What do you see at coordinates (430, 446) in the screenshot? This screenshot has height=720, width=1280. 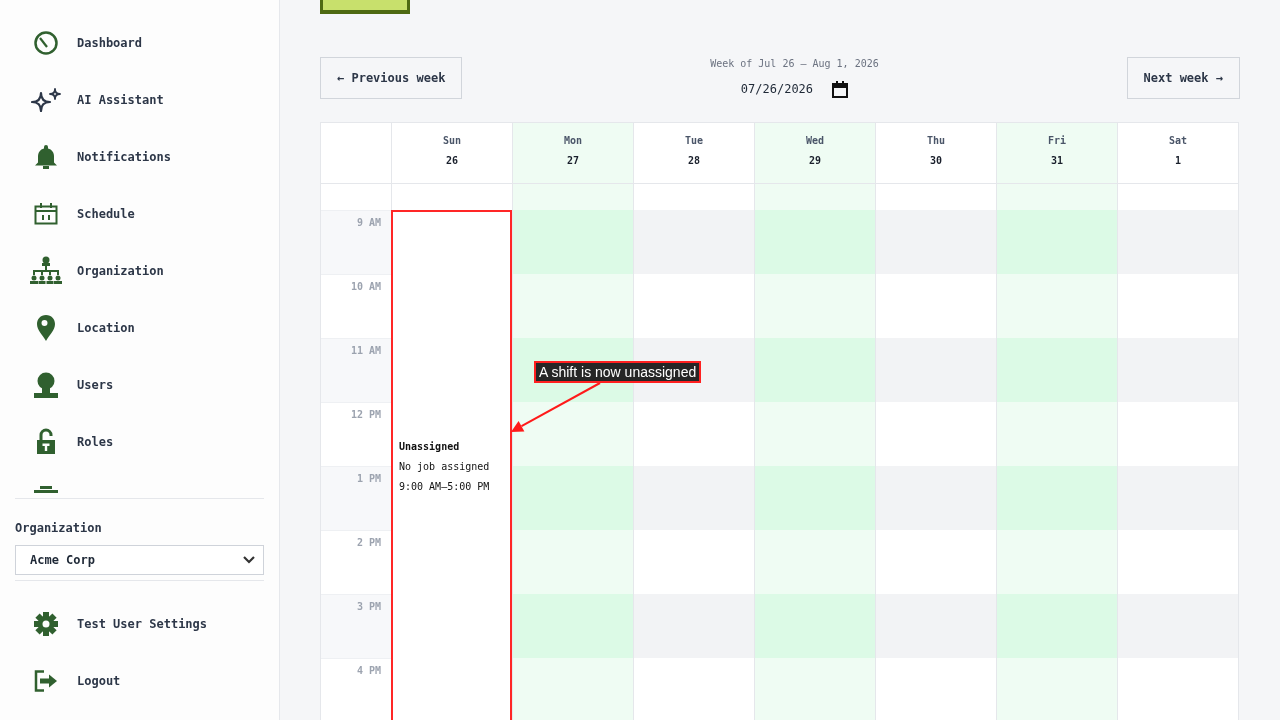 I see `shift-title: Unassigned` at bounding box center [430, 446].